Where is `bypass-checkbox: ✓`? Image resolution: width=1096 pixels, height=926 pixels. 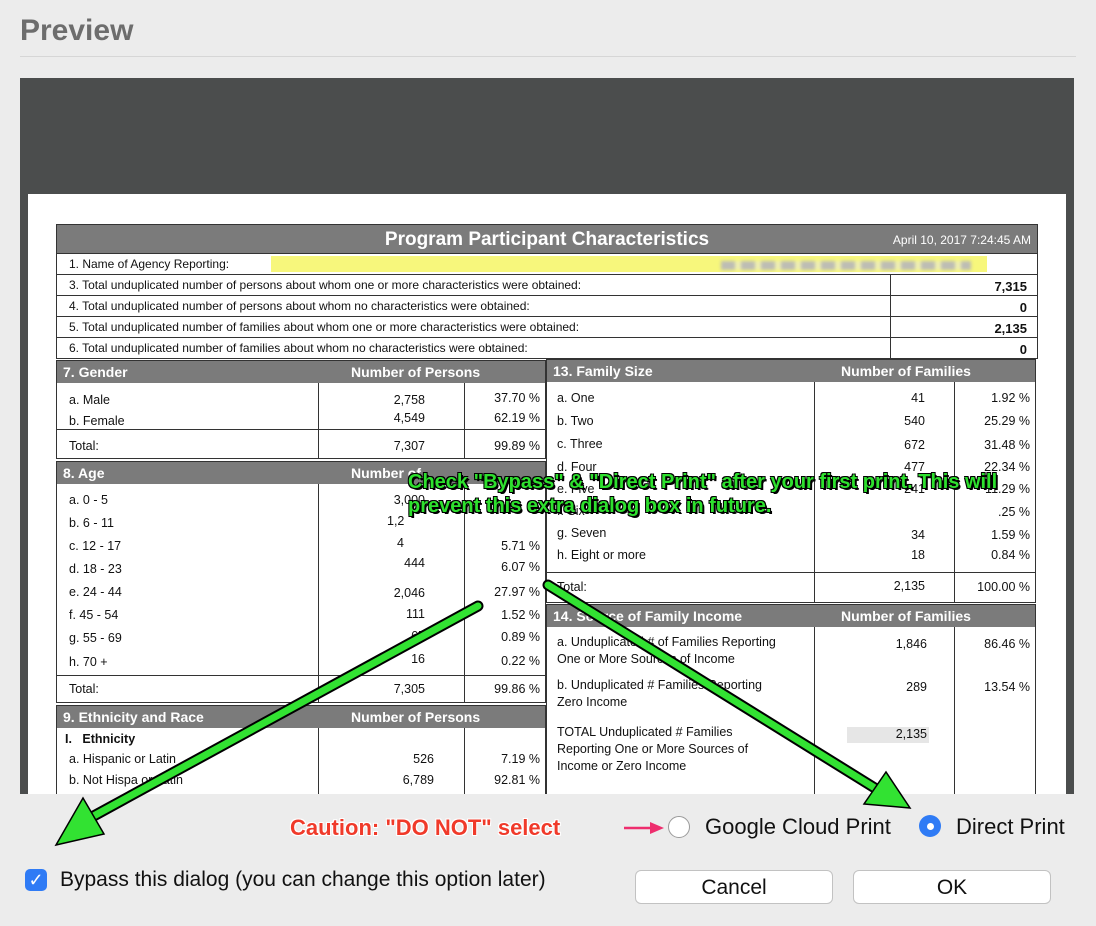
bypass-checkbox: ✓ is located at coordinates (36, 880).